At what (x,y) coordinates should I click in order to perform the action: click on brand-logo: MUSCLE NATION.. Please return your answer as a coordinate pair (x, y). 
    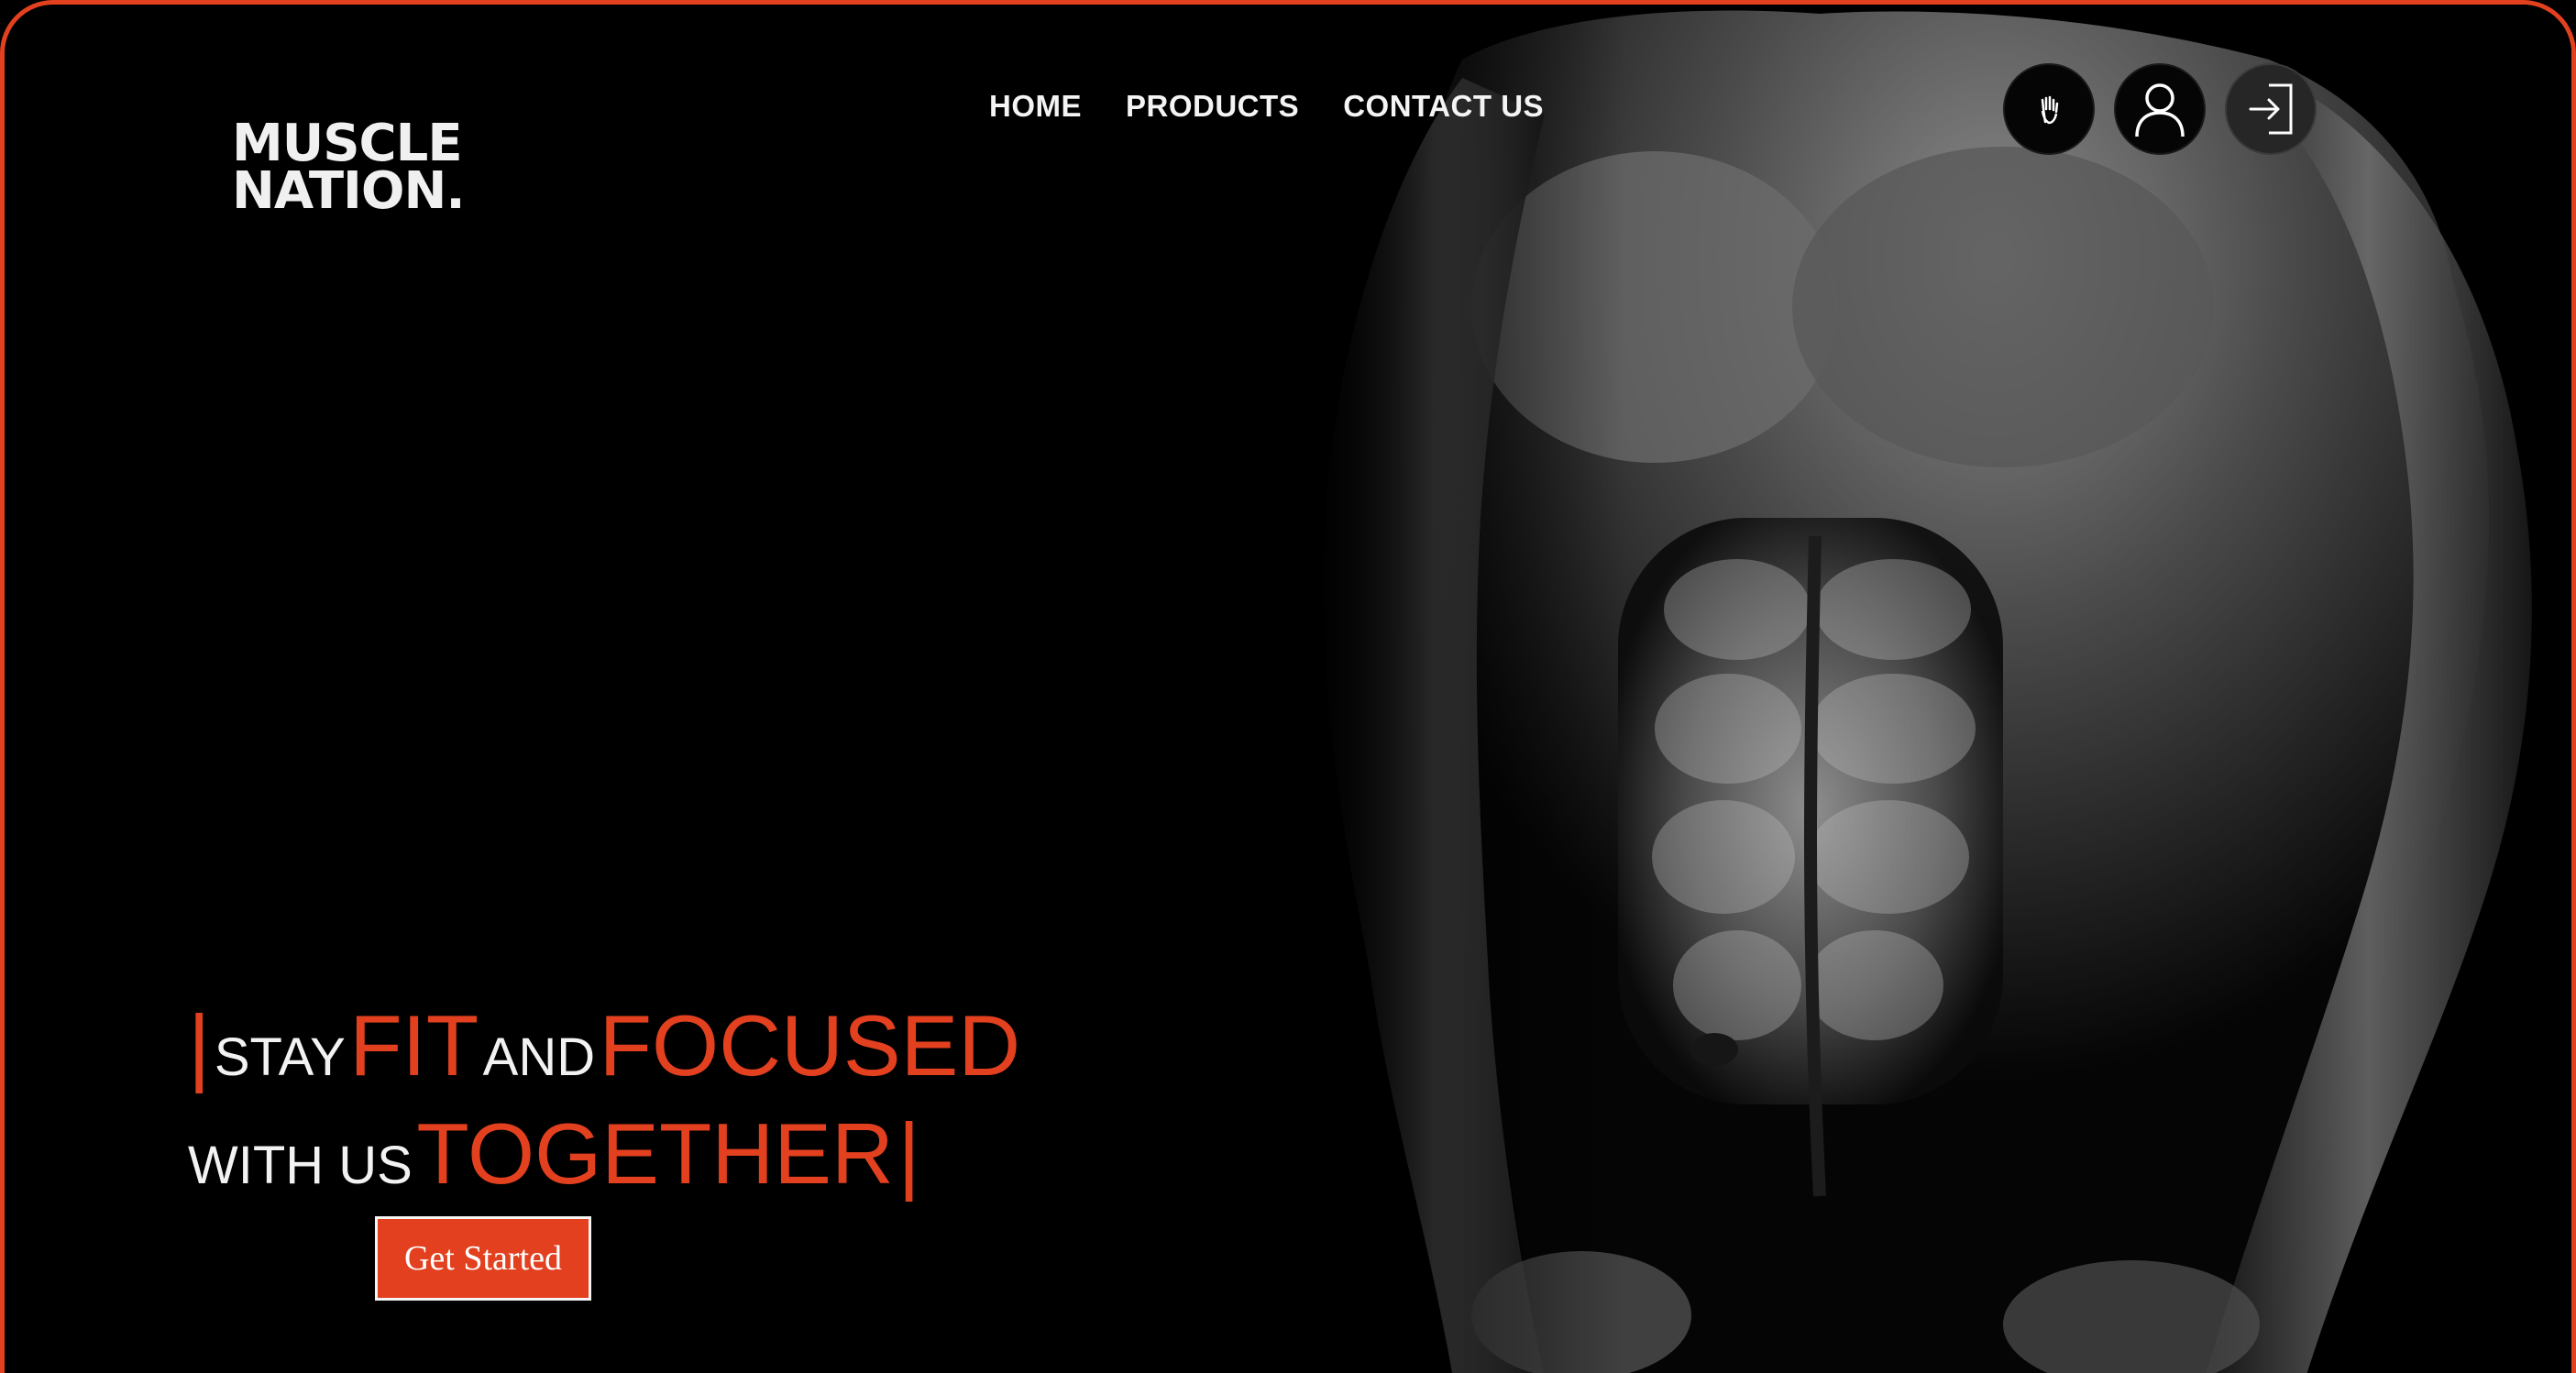
    Looking at the image, I should click on (349, 169).